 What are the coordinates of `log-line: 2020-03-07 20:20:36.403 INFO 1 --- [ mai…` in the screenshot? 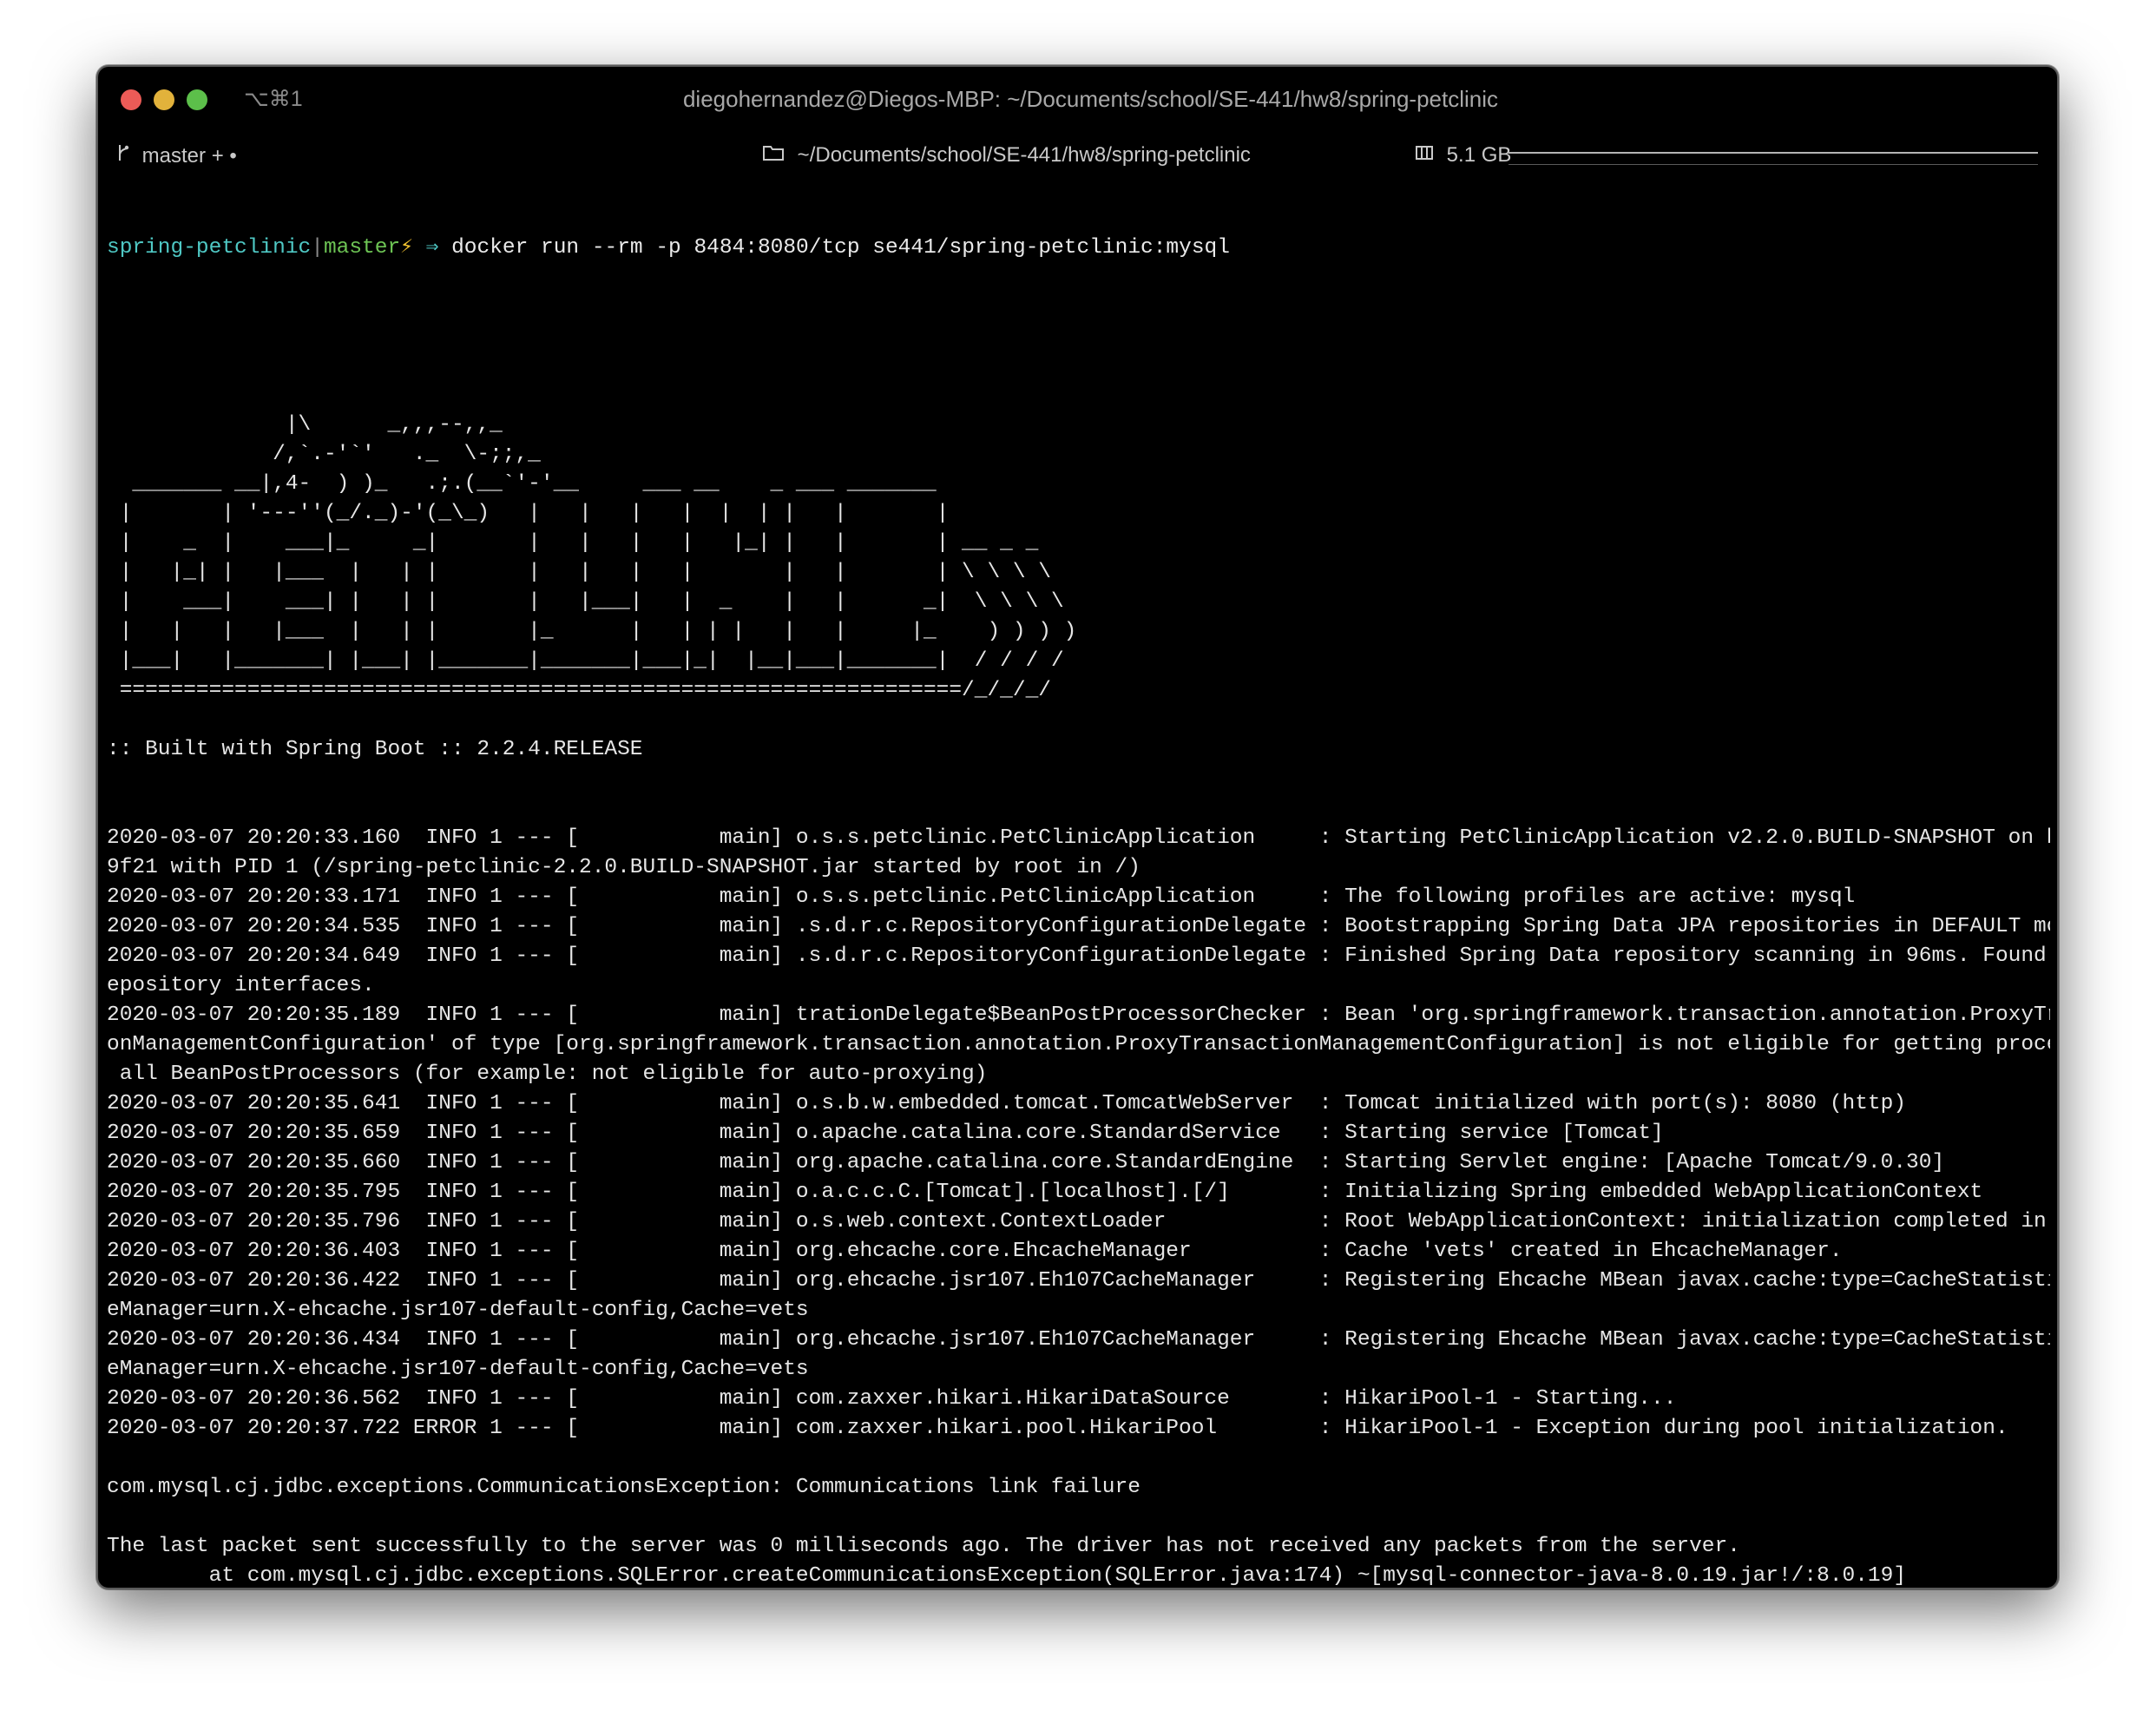 It's located at (975, 1251).